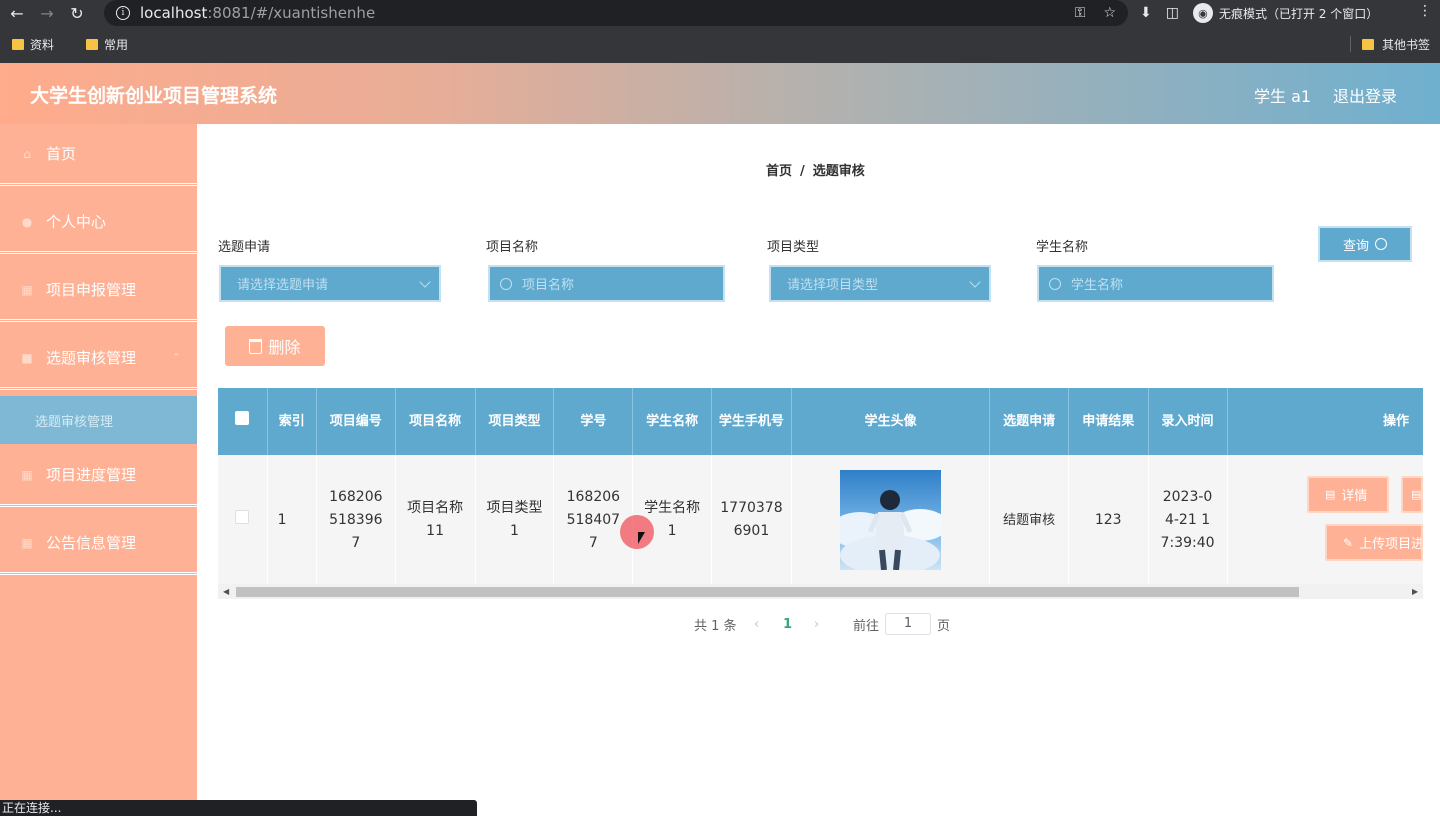  I want to click on upload-progress-button: ✎ 上传项目进, so click(1374, 542).